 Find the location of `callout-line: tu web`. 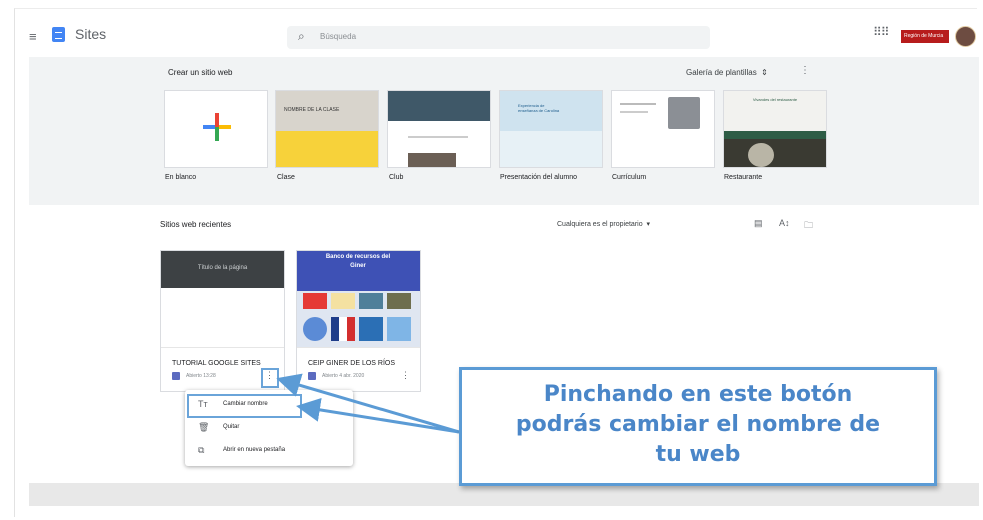

callout-line: tu web is located at coordinates (698, 454).